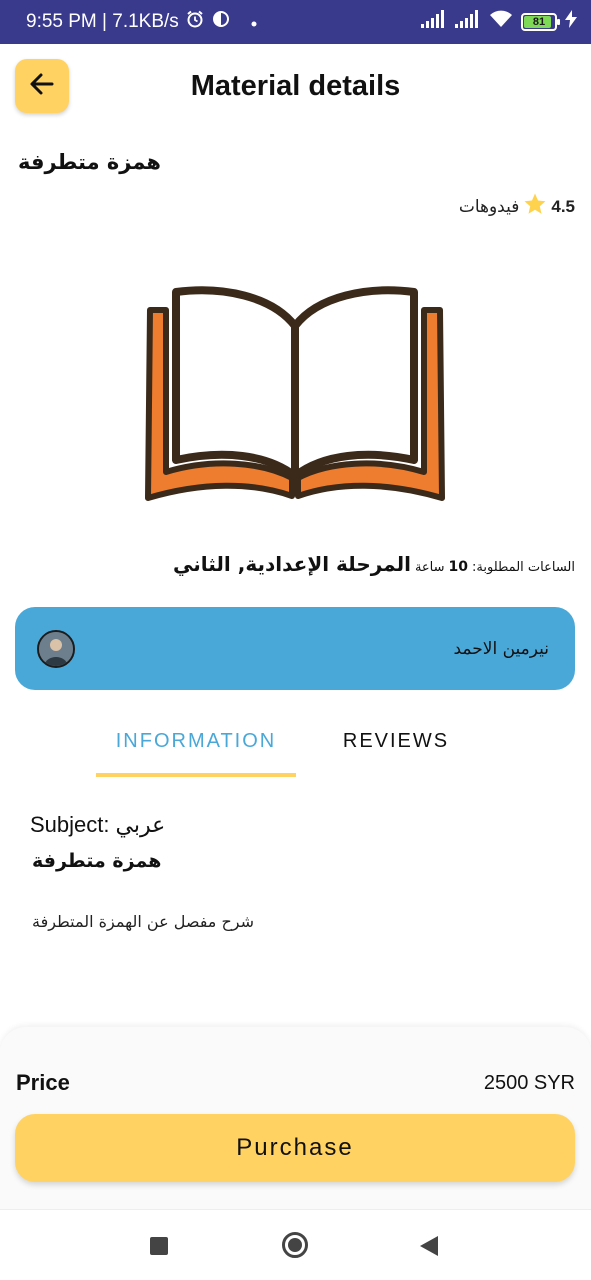  What do you see at coordinates (102, 21) in the screenshot?
I see `status-time: 9:55 PM | 7.1KB/s` at bounding box center [102, 21].